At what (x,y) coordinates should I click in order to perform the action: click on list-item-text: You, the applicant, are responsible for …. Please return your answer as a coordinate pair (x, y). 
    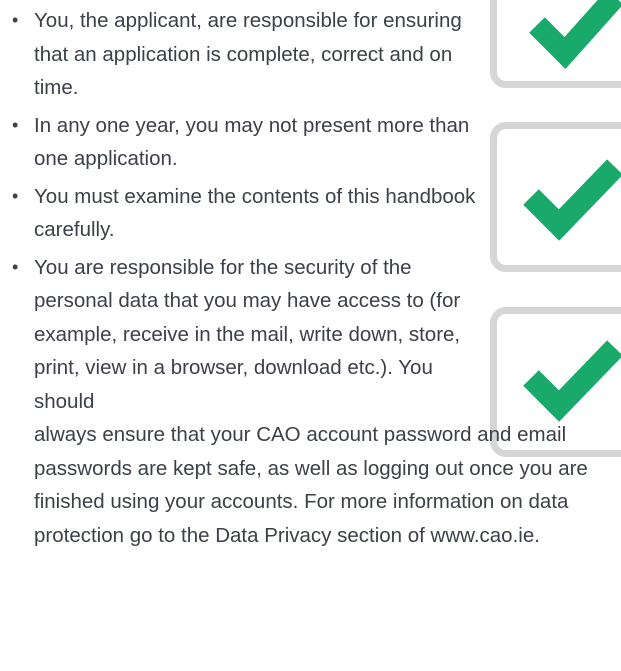
    Looking at the image, I should click on (248, 54).